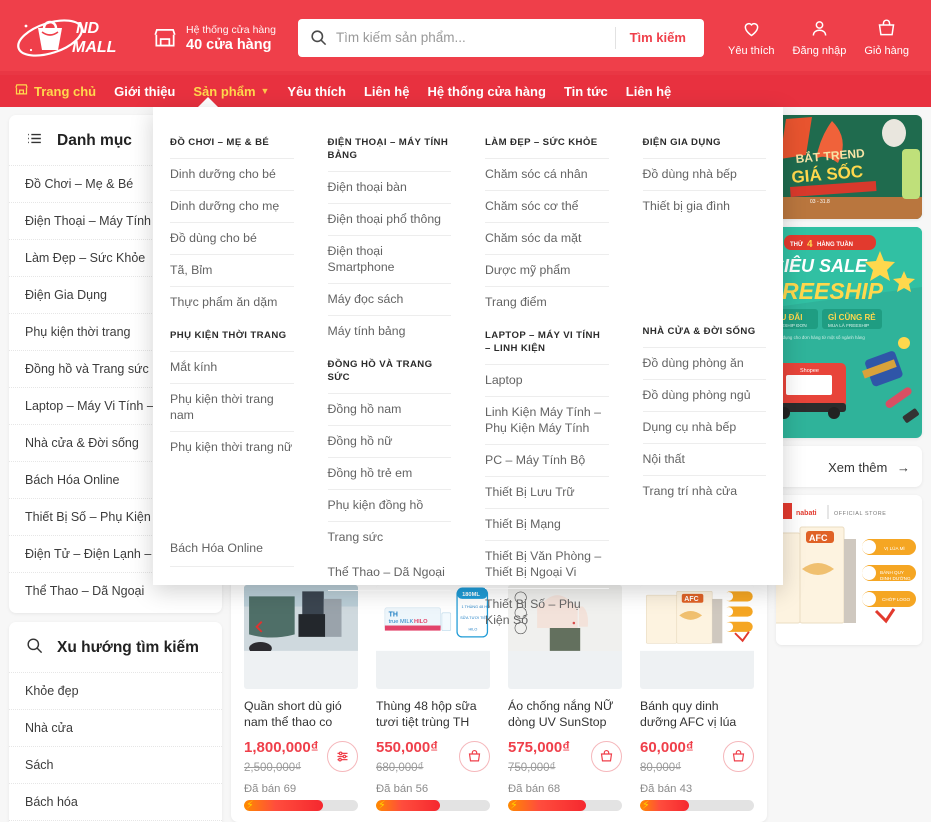 The width and height of the screenshot is (931, 822). What do you see at coordinates (849, 466) in the screenshot?
I see `see-more-panel: Xem thêm →` at bounding box center [849, 466].